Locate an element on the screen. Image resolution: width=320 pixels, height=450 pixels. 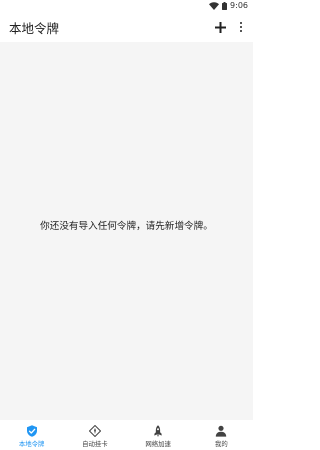
header-actions is located at coordinates (229, 27).